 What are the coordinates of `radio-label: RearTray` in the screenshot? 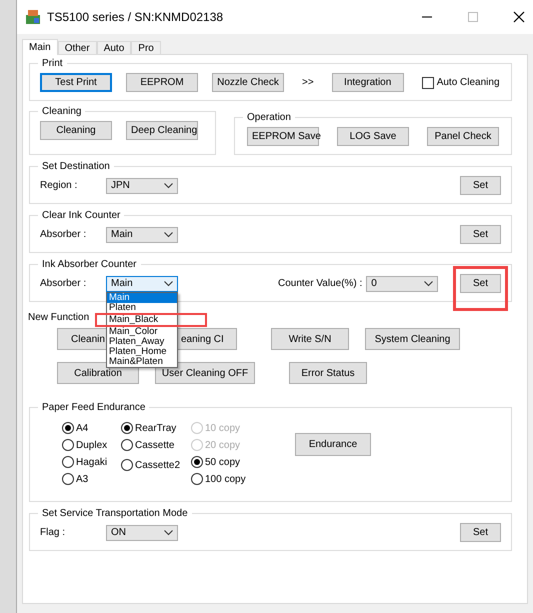 It's located at (155, 428).